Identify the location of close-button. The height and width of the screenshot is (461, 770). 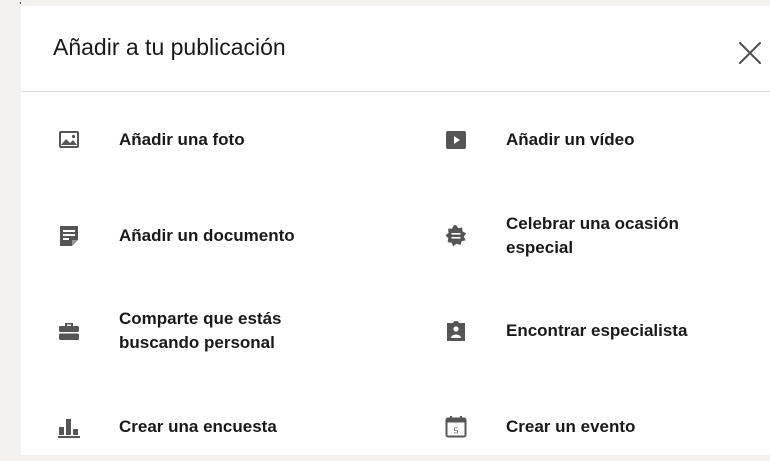
(750, 53).